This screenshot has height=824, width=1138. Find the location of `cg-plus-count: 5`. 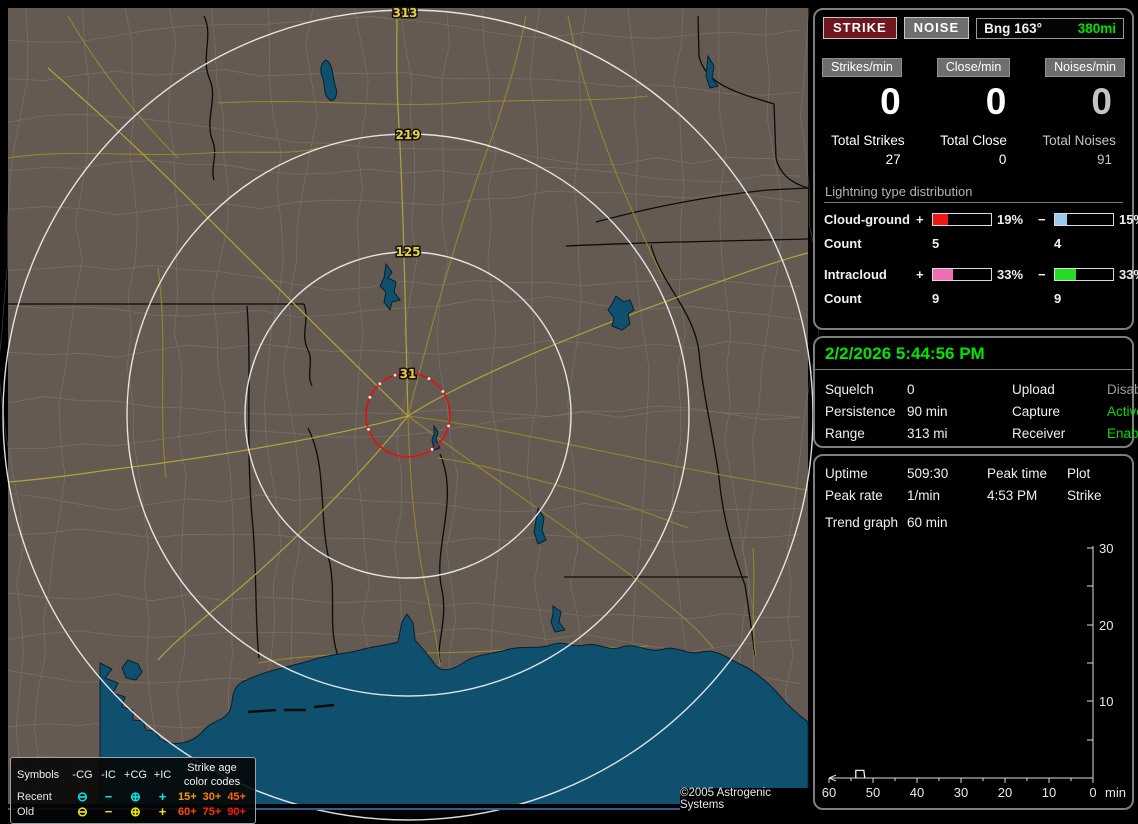

cg-plus-count: 5 is located at coordinates (936, 243).